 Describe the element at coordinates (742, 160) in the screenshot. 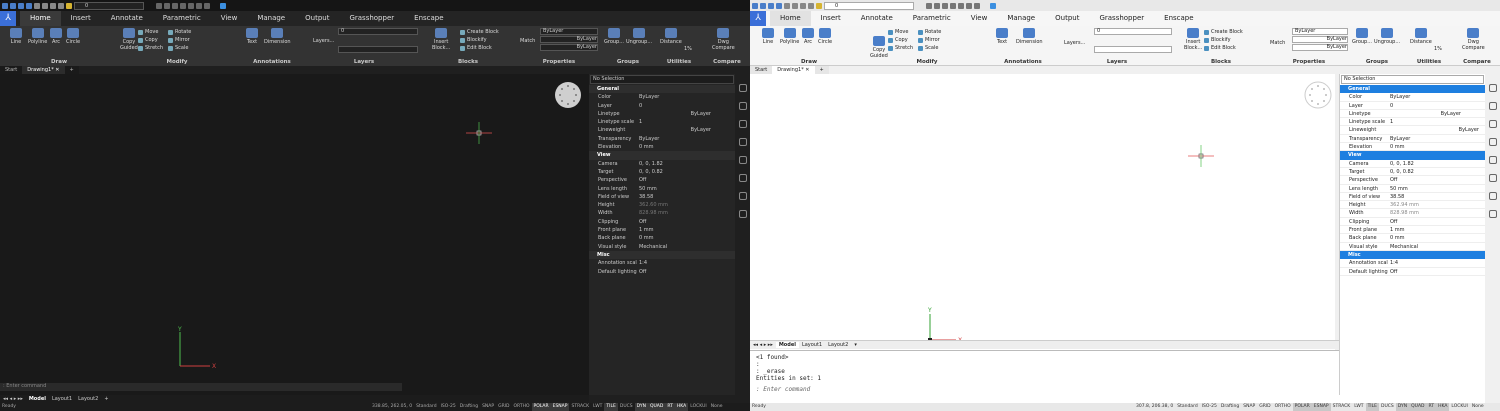

I see `library-icon` at that location.